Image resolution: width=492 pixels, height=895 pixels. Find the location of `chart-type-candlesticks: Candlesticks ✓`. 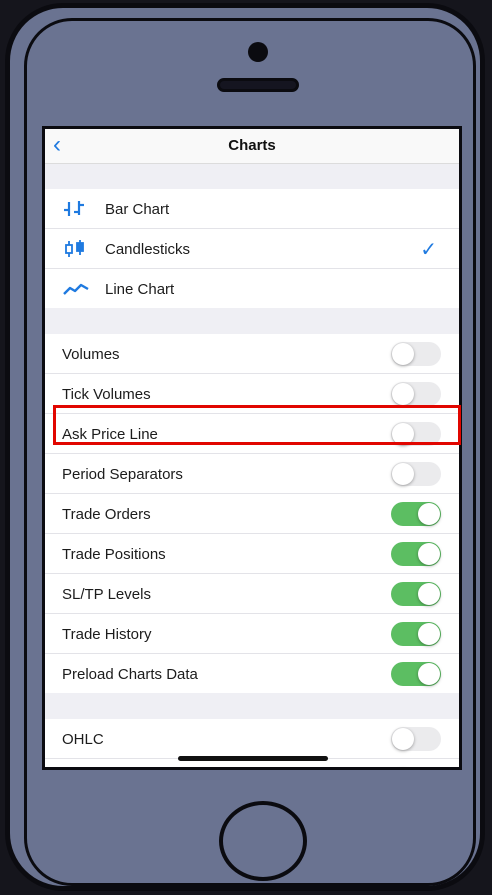

chart-type-candlesticks: Candlesticks ✓ is located at coordinates (252, 249).